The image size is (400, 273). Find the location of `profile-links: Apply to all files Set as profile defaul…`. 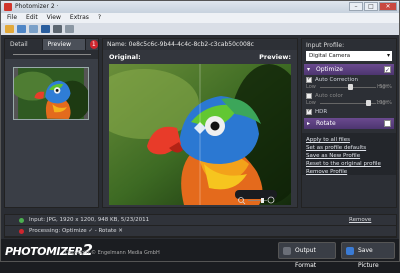

profile-links: Apply to all files Set as profile defaul… is located at coordinates (349, 154).